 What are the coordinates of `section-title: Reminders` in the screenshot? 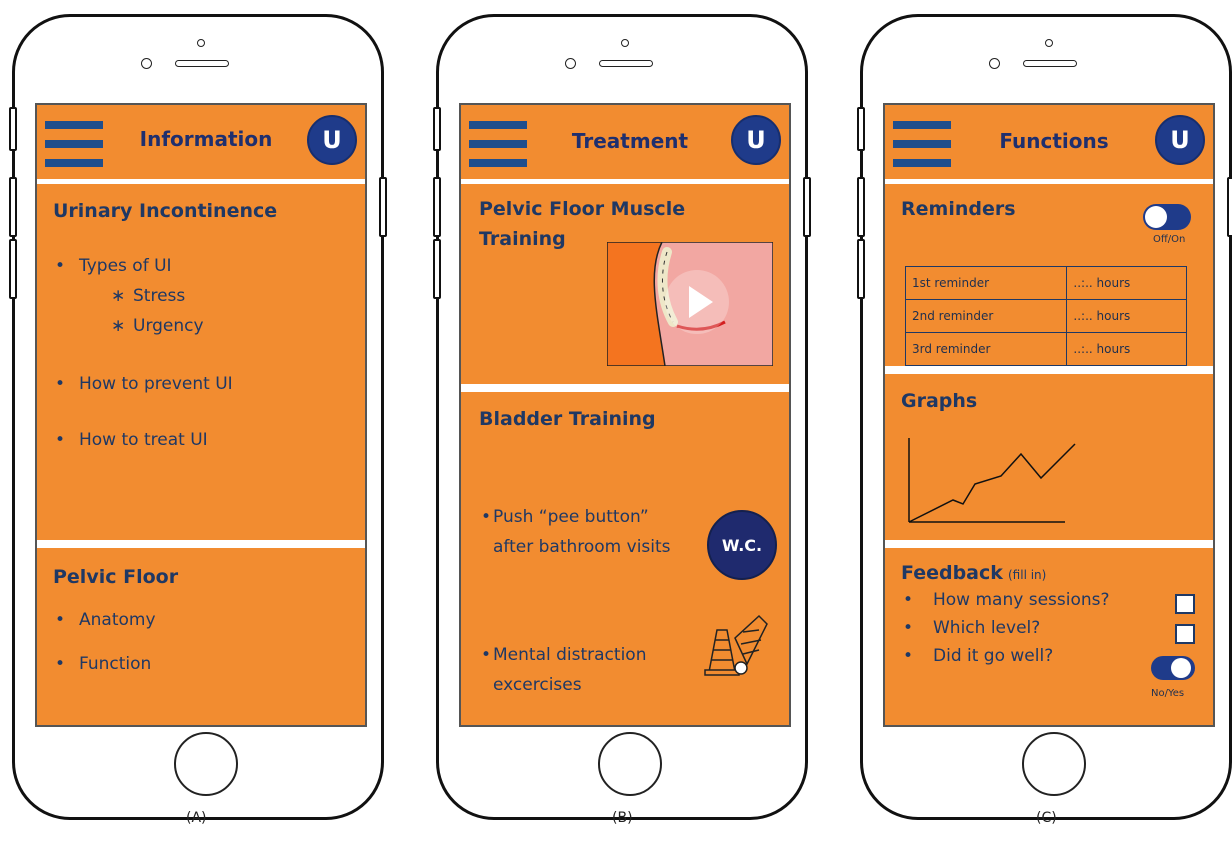 It's located at (958, 209).